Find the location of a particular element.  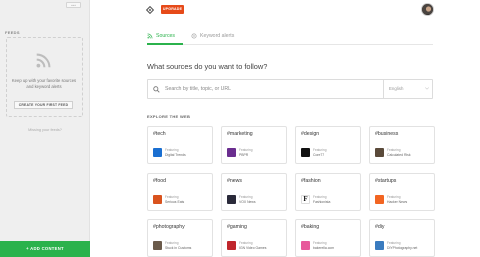

featured-source-name: Fashionista is located at coordinates (322, 201).